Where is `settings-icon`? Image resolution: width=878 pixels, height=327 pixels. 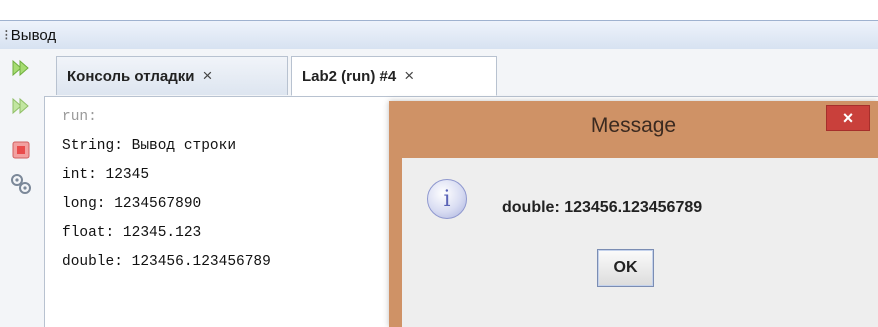 settings-icon is located at coordinates (21, 184).